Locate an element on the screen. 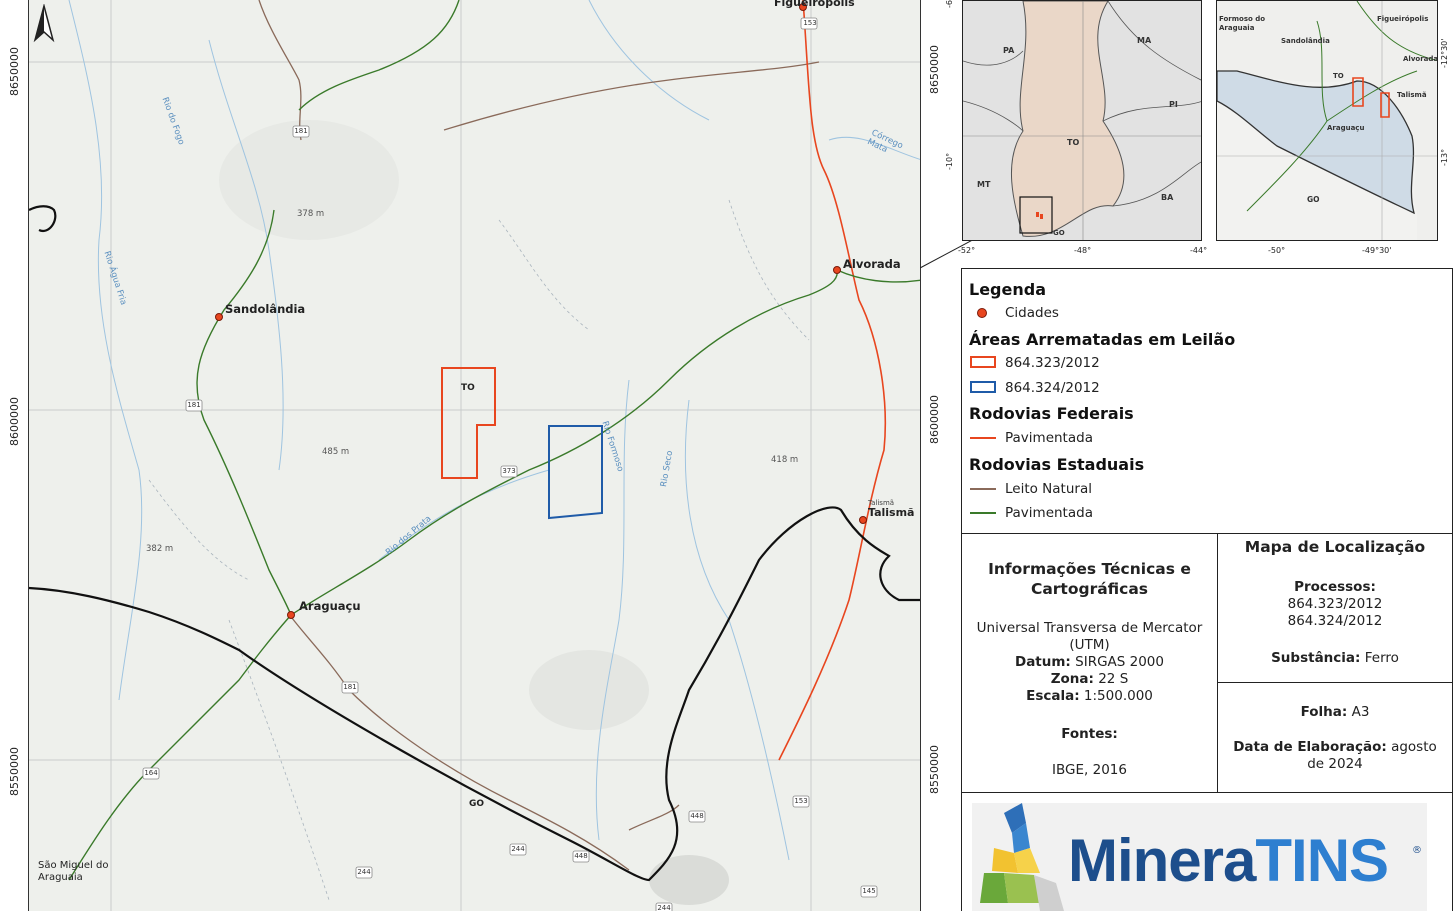 This screenshot has height=911, width=1453. local-label-formoso-2: Araguaia is located at coordinates (1237, 28).